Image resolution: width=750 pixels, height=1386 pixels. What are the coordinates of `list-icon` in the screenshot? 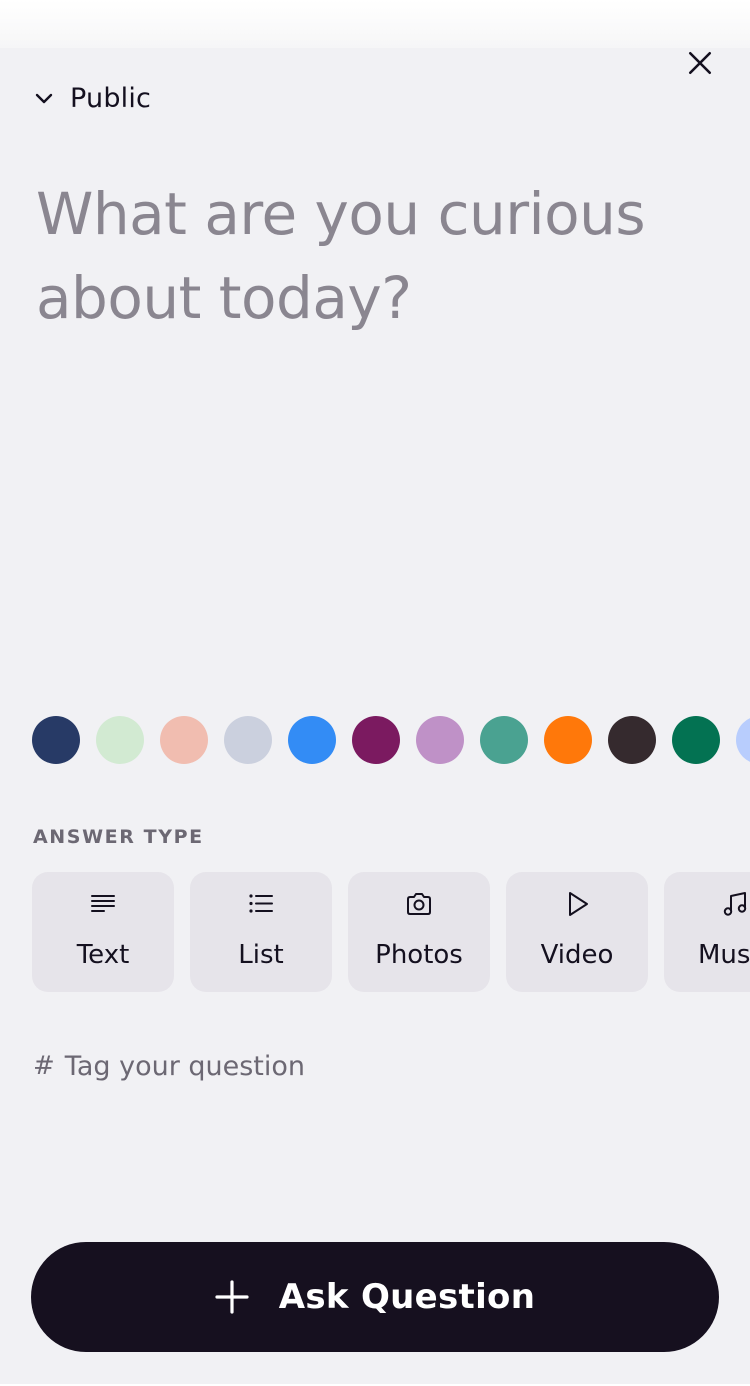 It's located at (261, 903).